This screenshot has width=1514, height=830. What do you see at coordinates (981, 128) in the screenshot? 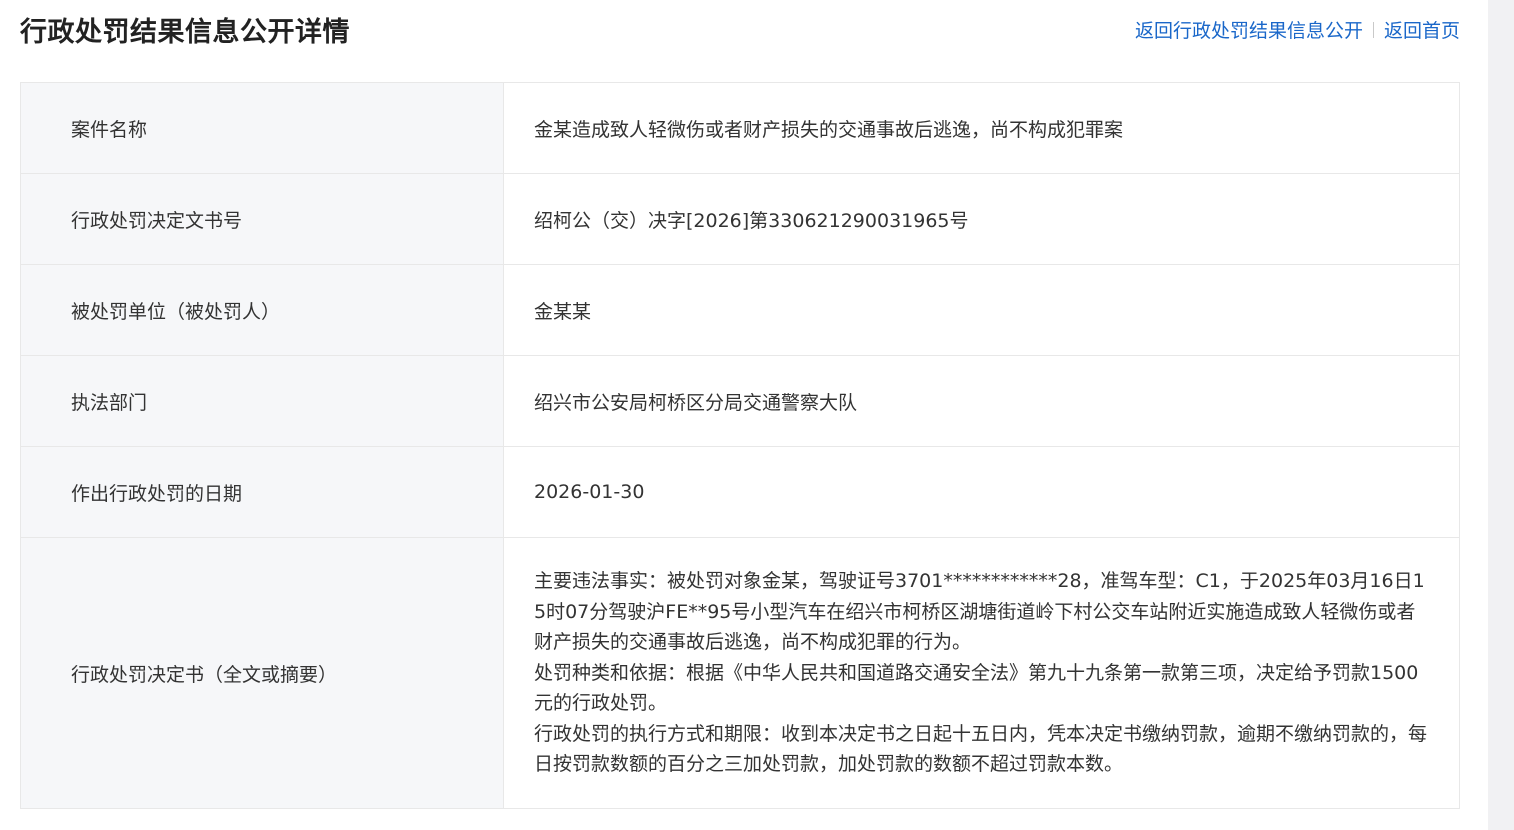
I see `case-name-value: 金某造成致人轻微伤或者财产损失的交通事故后逃逸，尚不构成犯罪案` at bounding box center [981, 128].